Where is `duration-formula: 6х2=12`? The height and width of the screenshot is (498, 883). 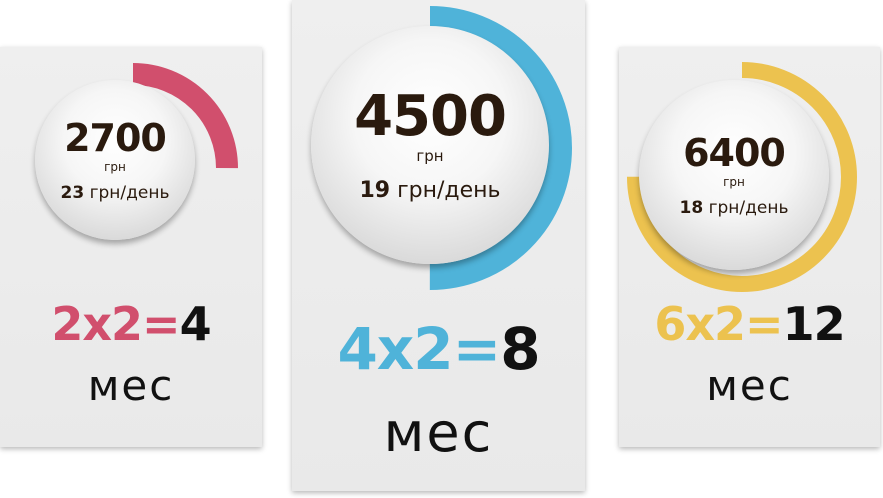
duration-formula: 6х2=12 is located at coordinates (749, 324).